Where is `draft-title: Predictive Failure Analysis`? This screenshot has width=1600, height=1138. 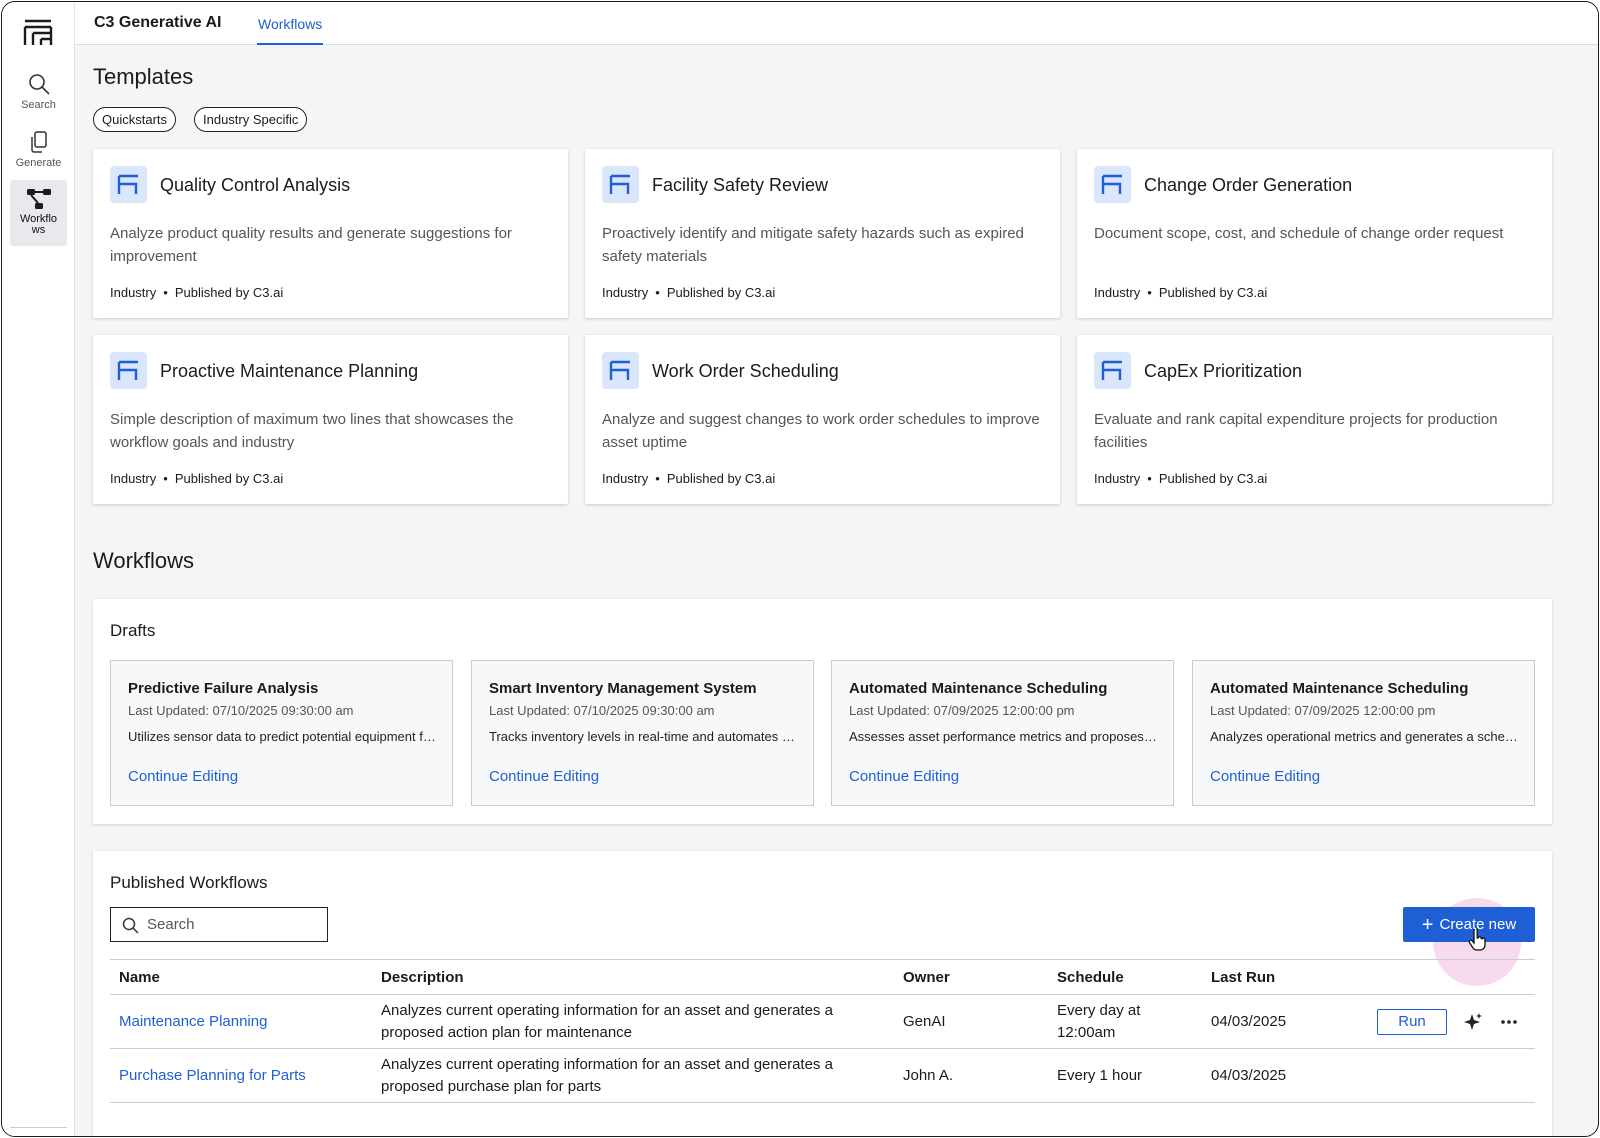 draft-title: Predictive Failure Analysis is located at coordinates (223, 688).